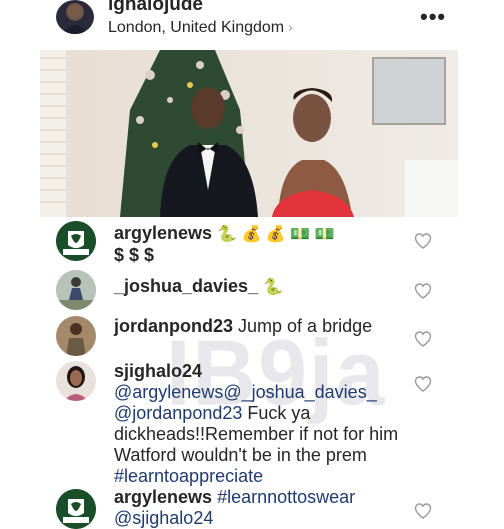 The width and height of the screenshot is (504, 529). What do you see at coordinates (186, 286) in the screenshot?
I see `comment-username: _joshua_davies_` at bounding box center [186, 286].